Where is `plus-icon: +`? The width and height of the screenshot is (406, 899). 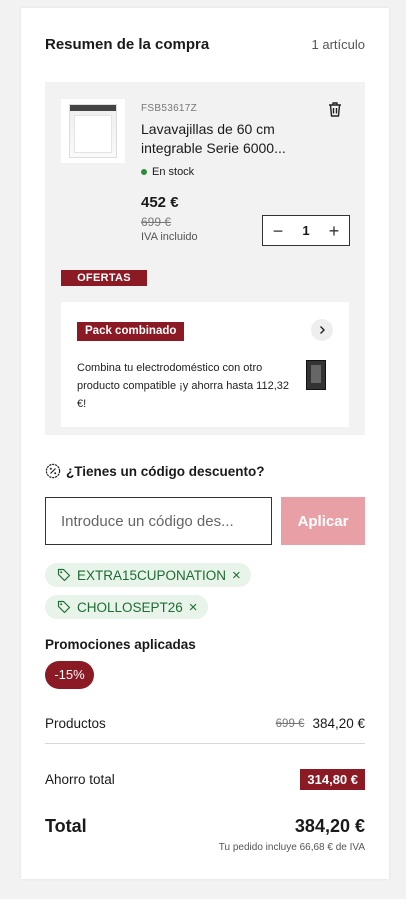 plus-icon: + is located at coordinates (334, 231).